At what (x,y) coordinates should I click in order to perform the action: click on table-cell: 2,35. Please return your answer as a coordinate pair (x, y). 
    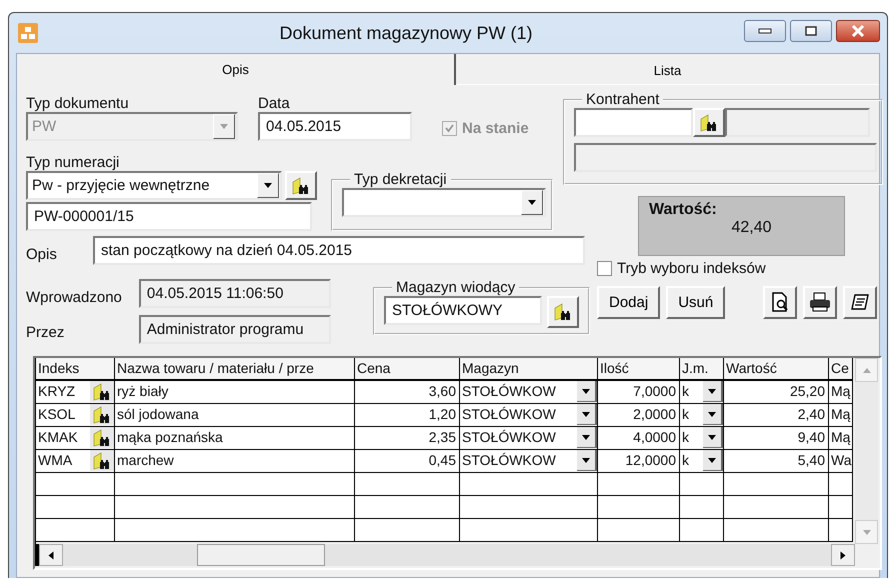
    Looking at the image, I should click on (407, 438).